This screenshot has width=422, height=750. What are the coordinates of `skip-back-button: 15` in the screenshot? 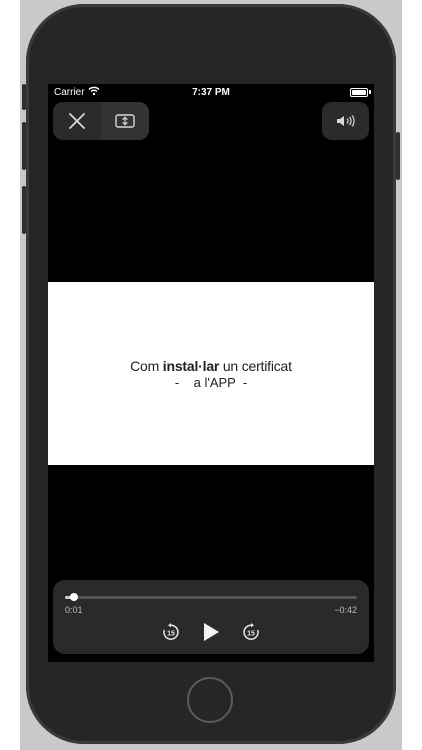 It's located at (171, 632).